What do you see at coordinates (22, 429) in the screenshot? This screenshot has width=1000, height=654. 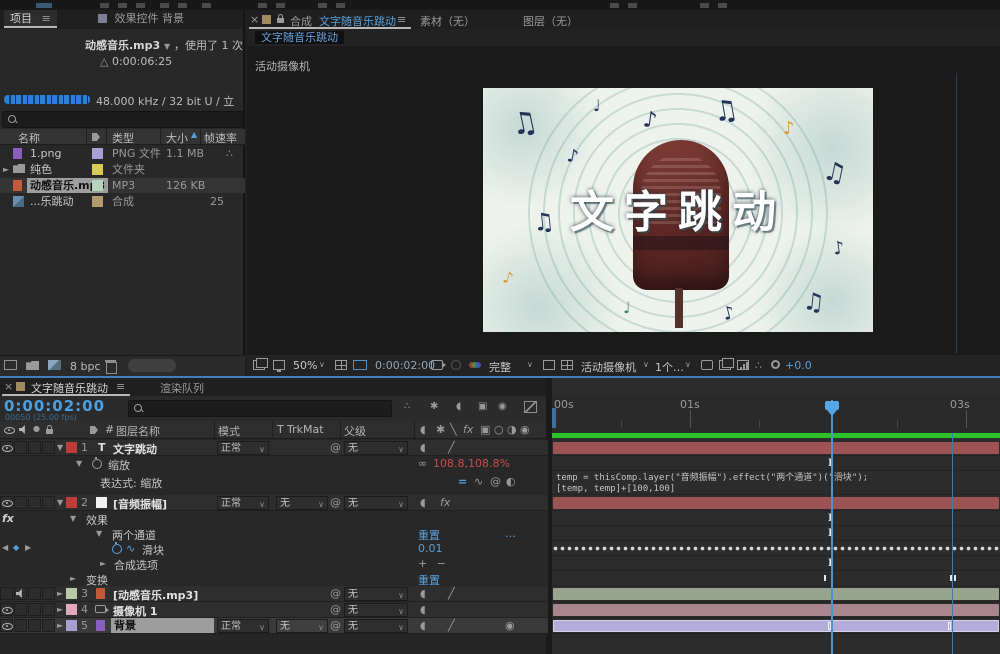 I see `audio-column-icon` at bounding box center [22, 429].